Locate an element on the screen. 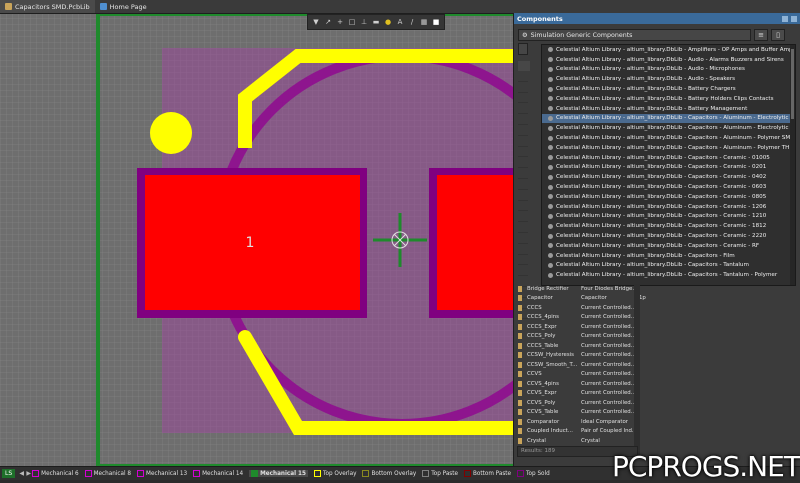  place-pad-icon: ▬ is located at coordinates (376, 22).